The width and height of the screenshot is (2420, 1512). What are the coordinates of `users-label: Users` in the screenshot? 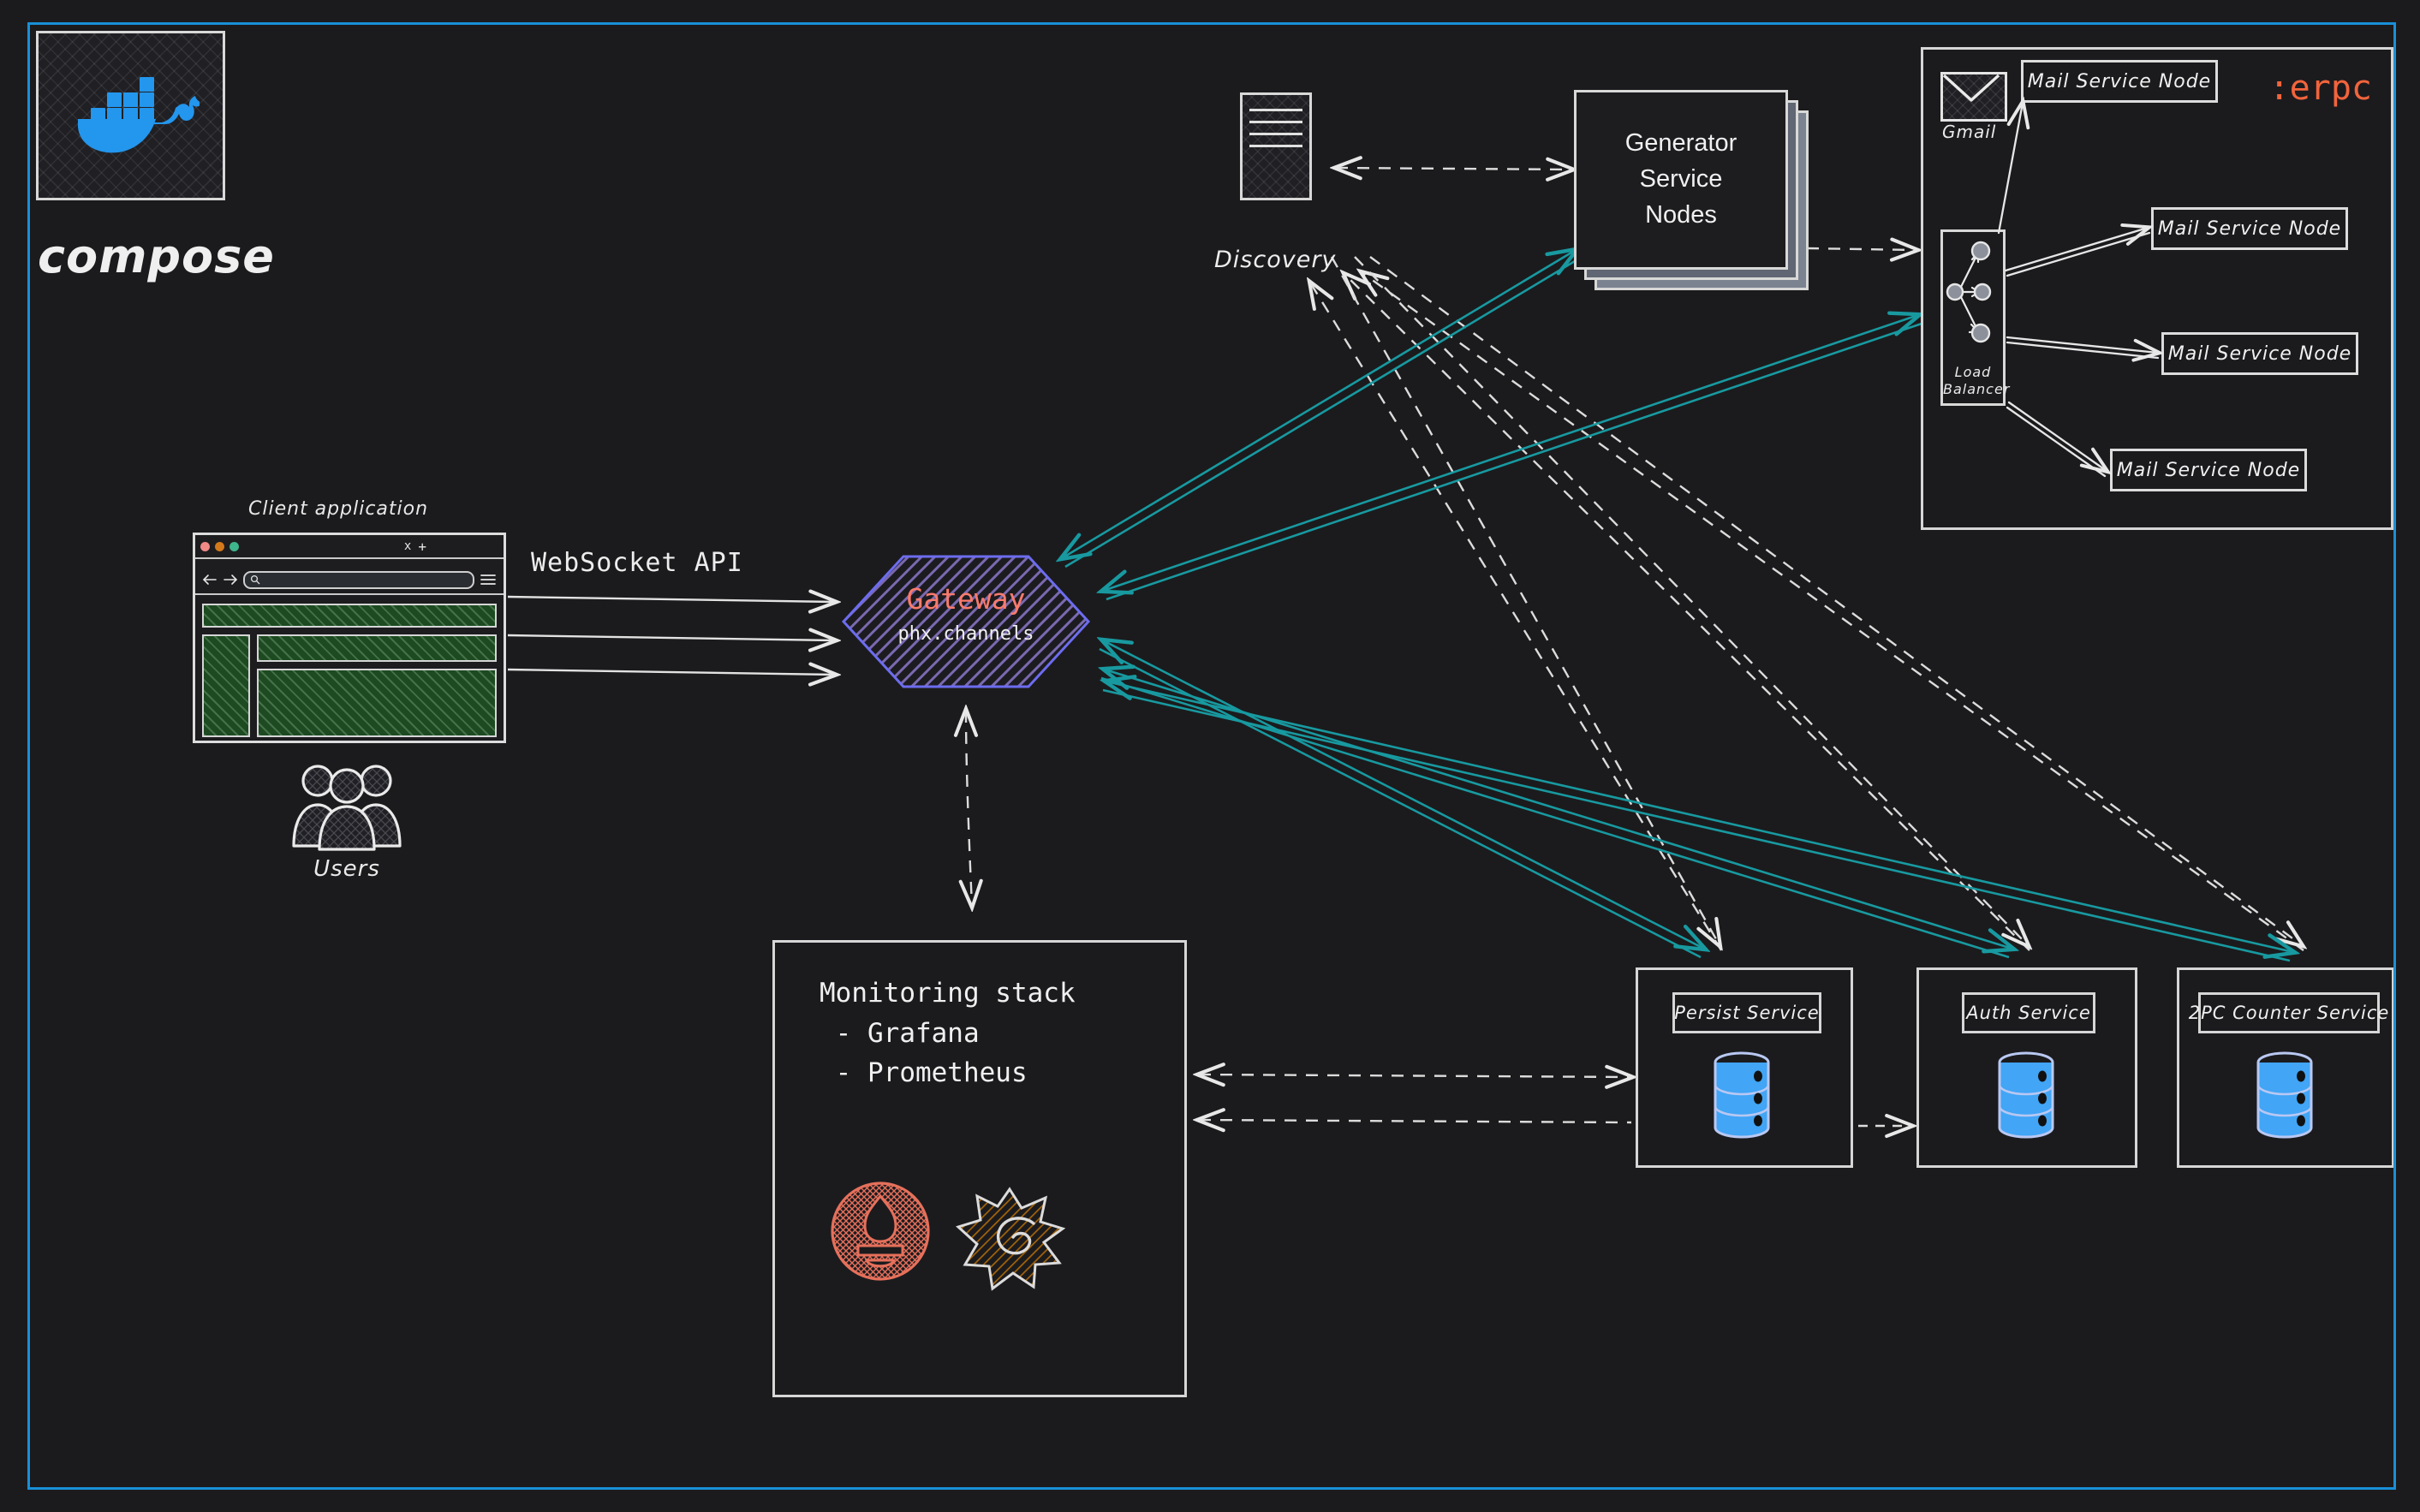 It's located at (346, 869).